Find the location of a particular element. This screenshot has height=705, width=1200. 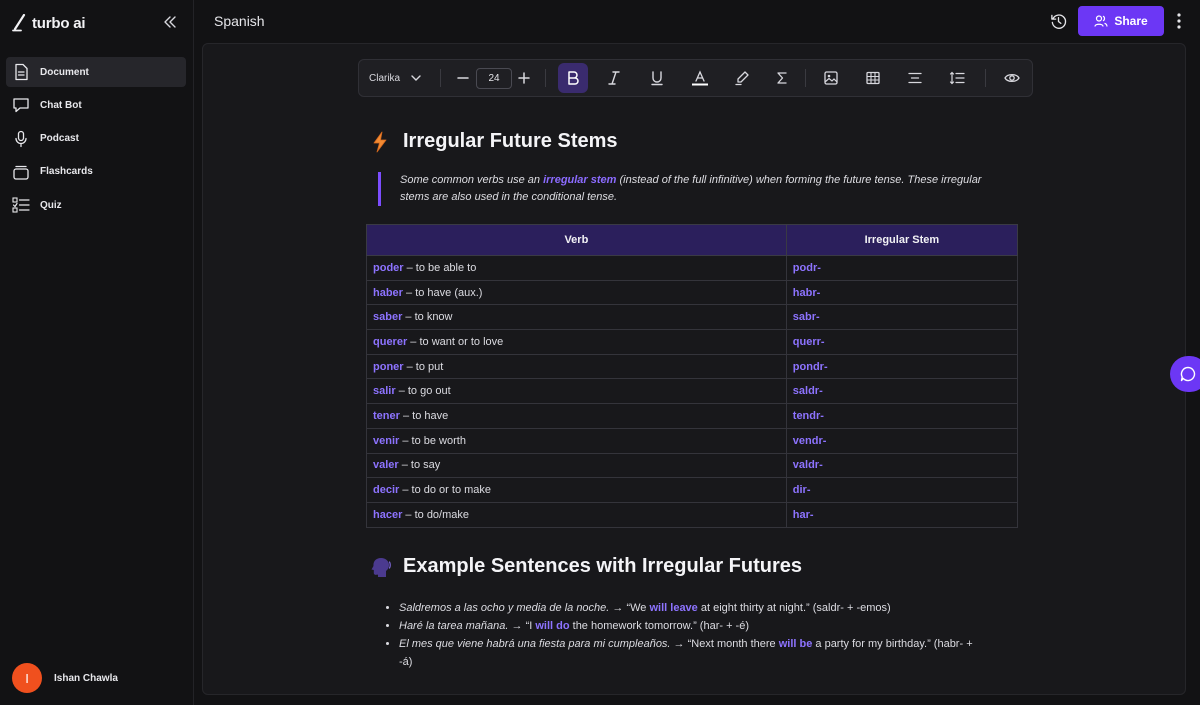

app-logo: turbo ai is located at coordinates (49, 23).